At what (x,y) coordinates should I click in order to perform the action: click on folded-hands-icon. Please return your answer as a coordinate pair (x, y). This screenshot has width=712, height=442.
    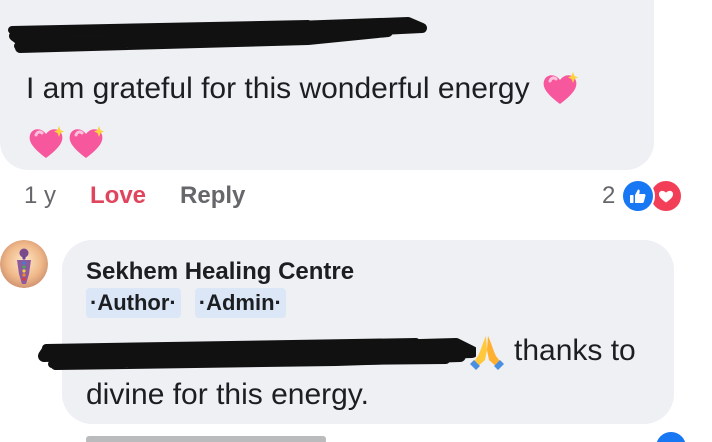
    Looking at the image, I should click on (487, 352).